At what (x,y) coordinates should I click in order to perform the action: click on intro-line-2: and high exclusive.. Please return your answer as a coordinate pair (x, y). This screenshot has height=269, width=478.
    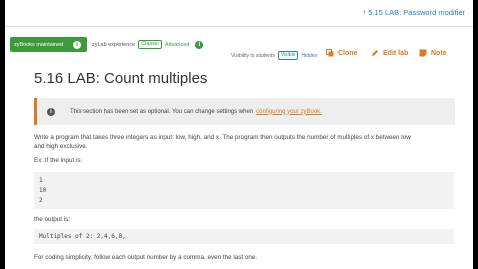
    Looking at the image, I should click on (61, 146).